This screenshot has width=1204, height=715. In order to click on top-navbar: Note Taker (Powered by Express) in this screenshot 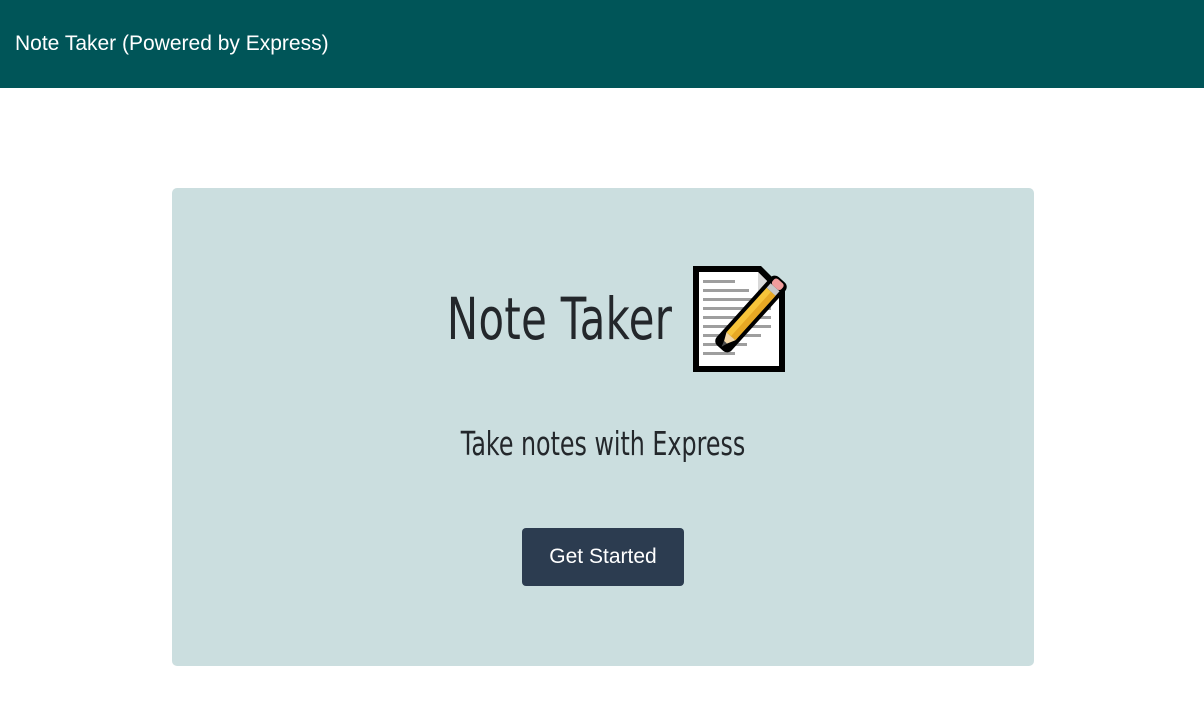, I will do `click(602, 44)`.